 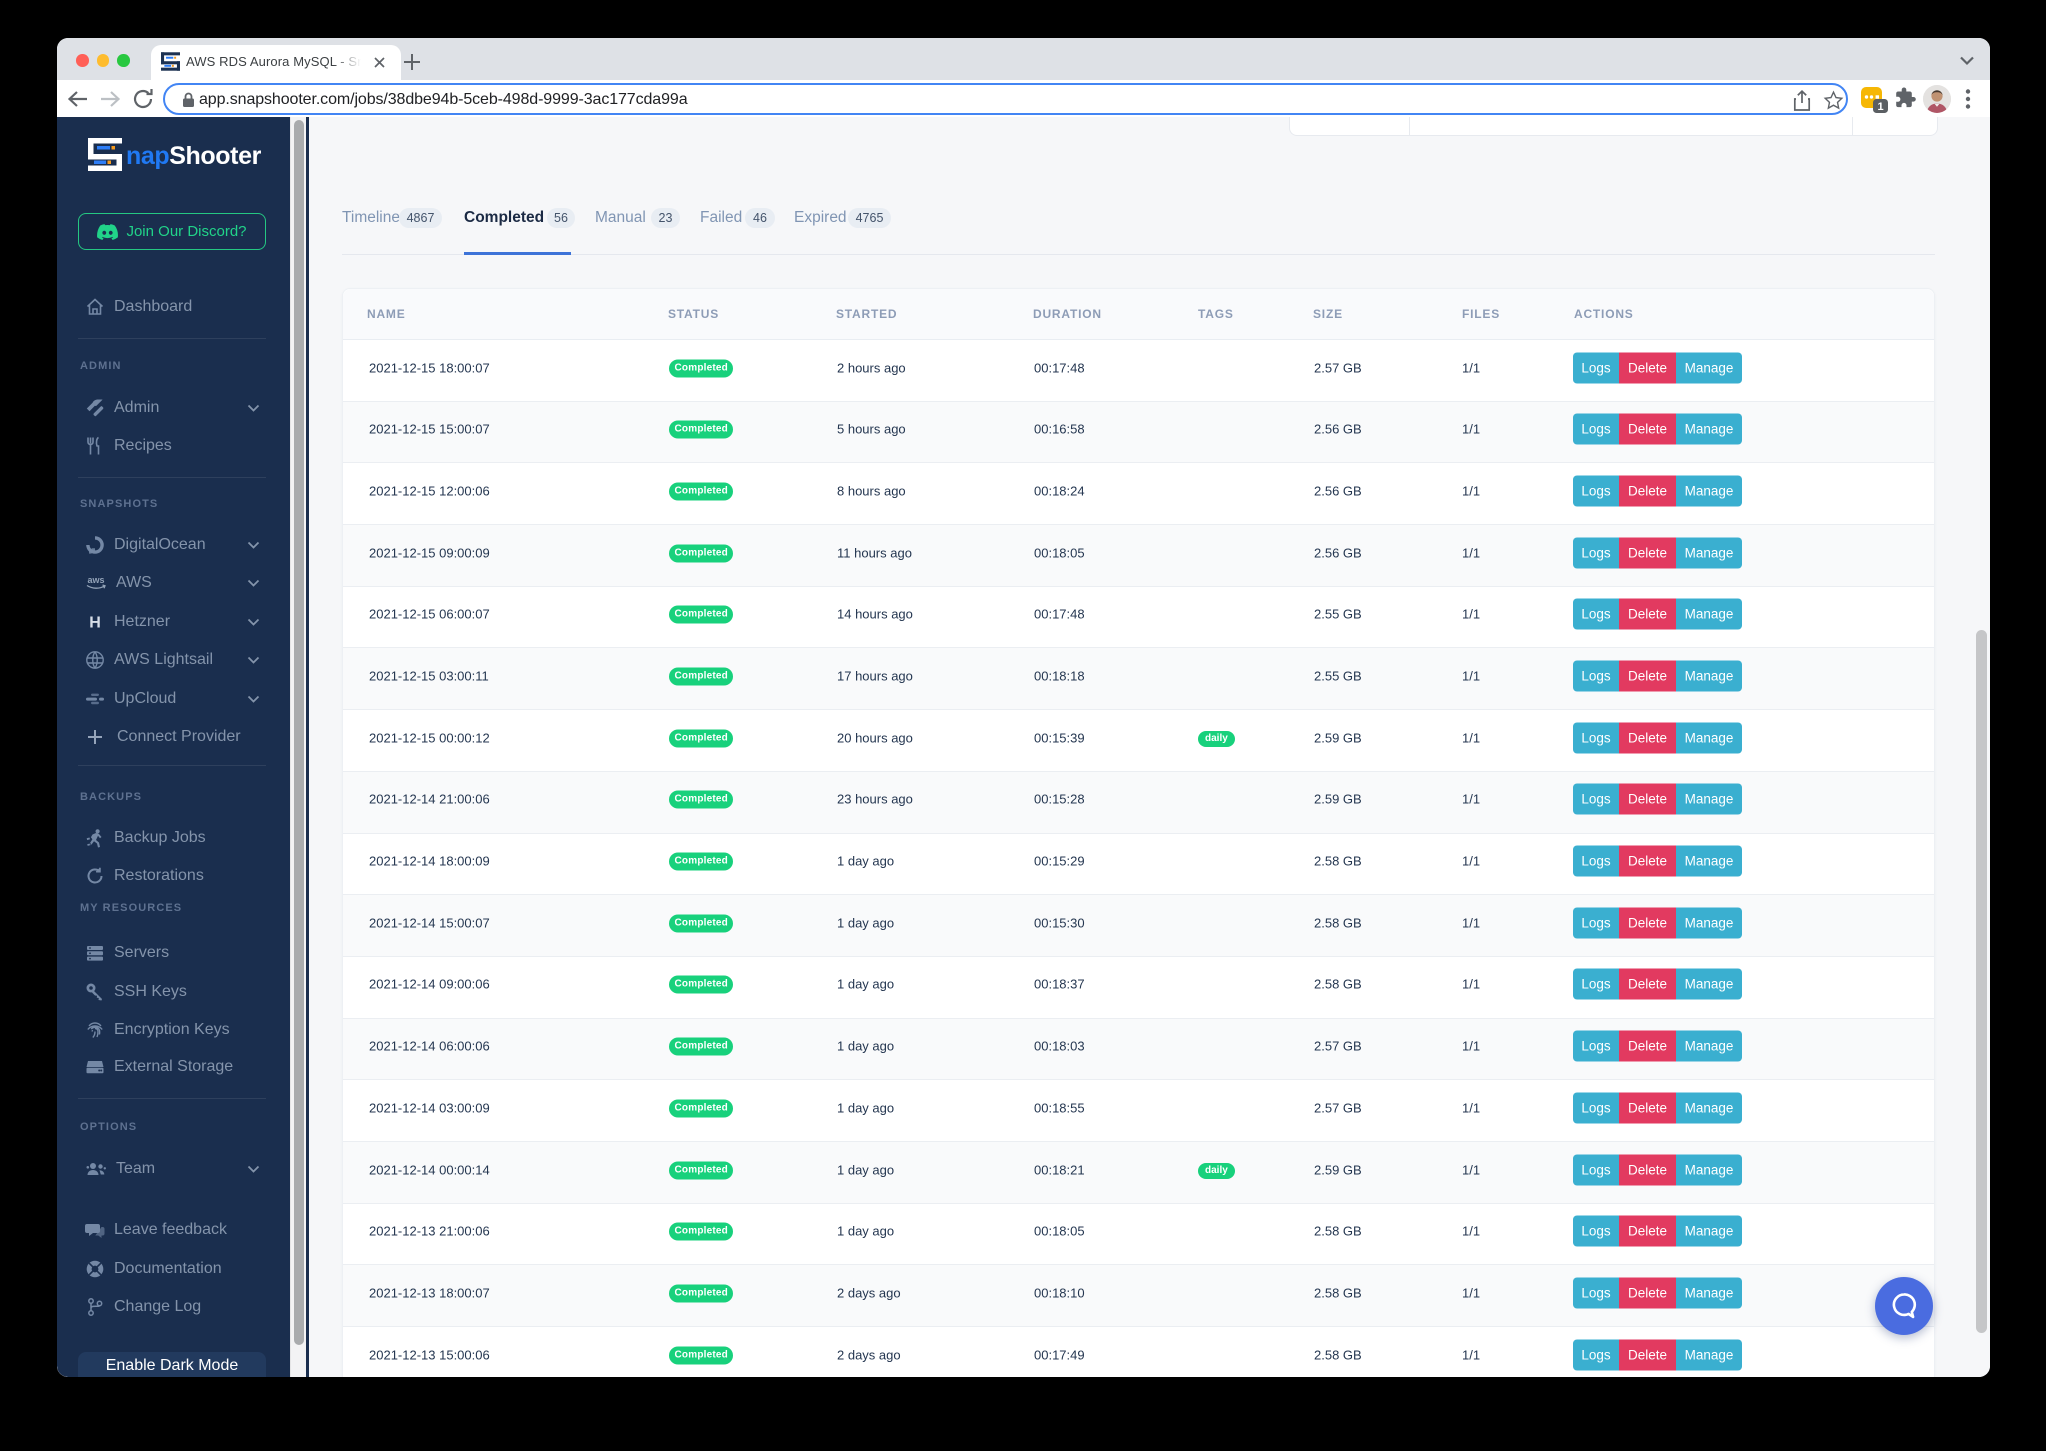 I want to click on svg-text: H, so click(x=95, y=623).